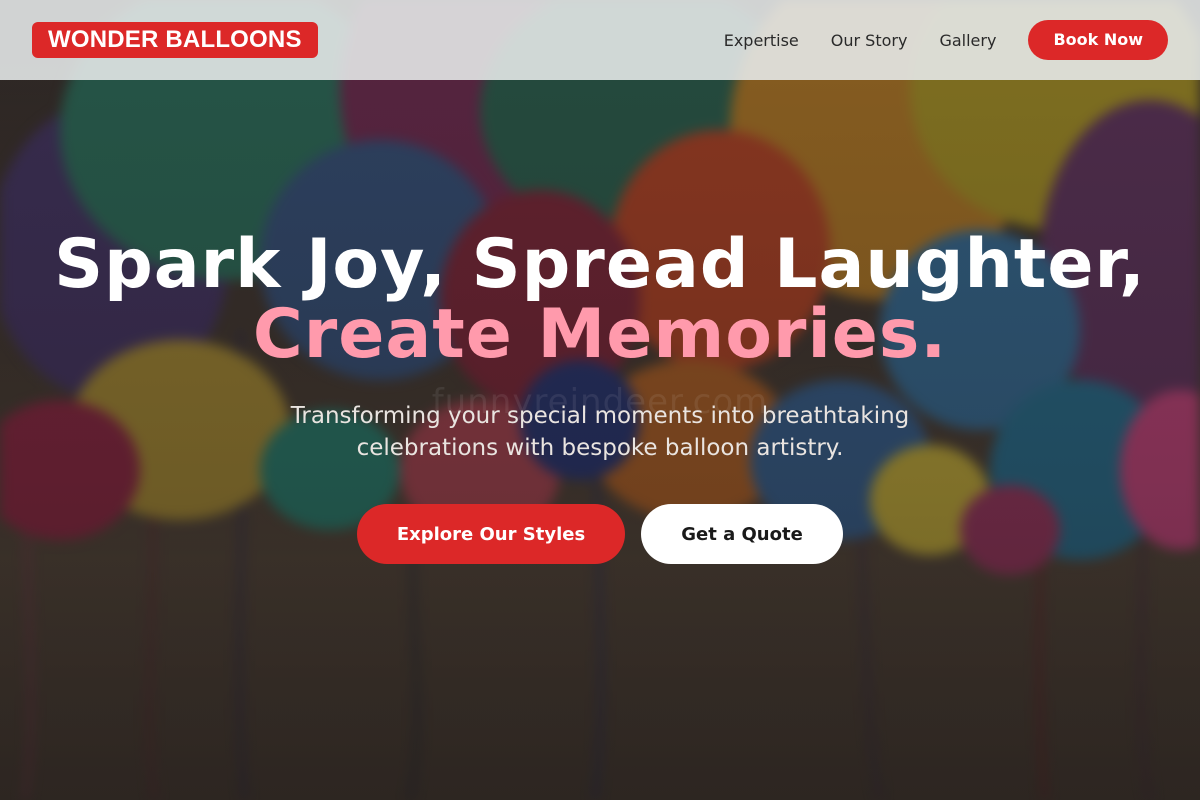  I want to click on get-quote-button: Get a Quote, so click(742, 534).